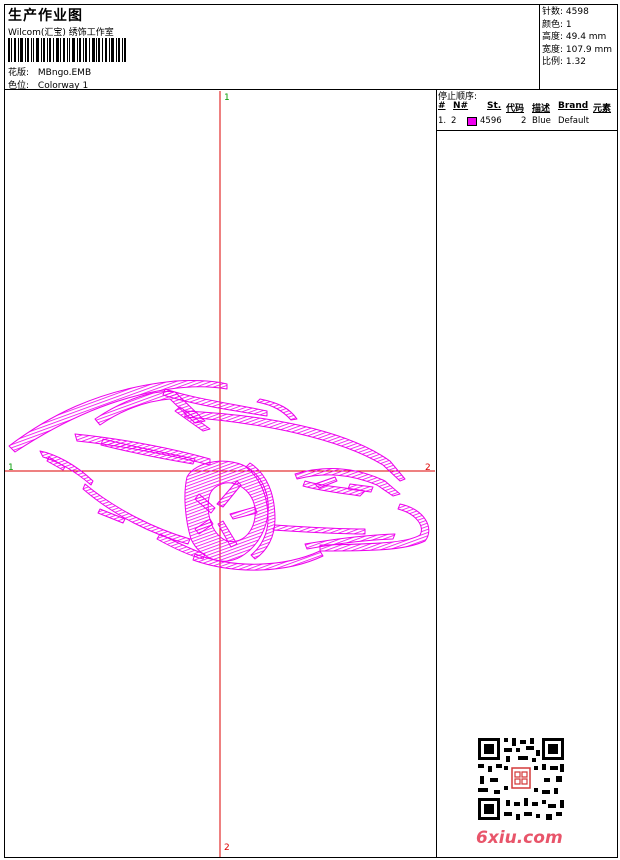 The height and width of the screenshot is (860, 620). Describe the element at coordinates (227, 848) in the screenshot. I see `axis-label-bottom: 2` at that location.